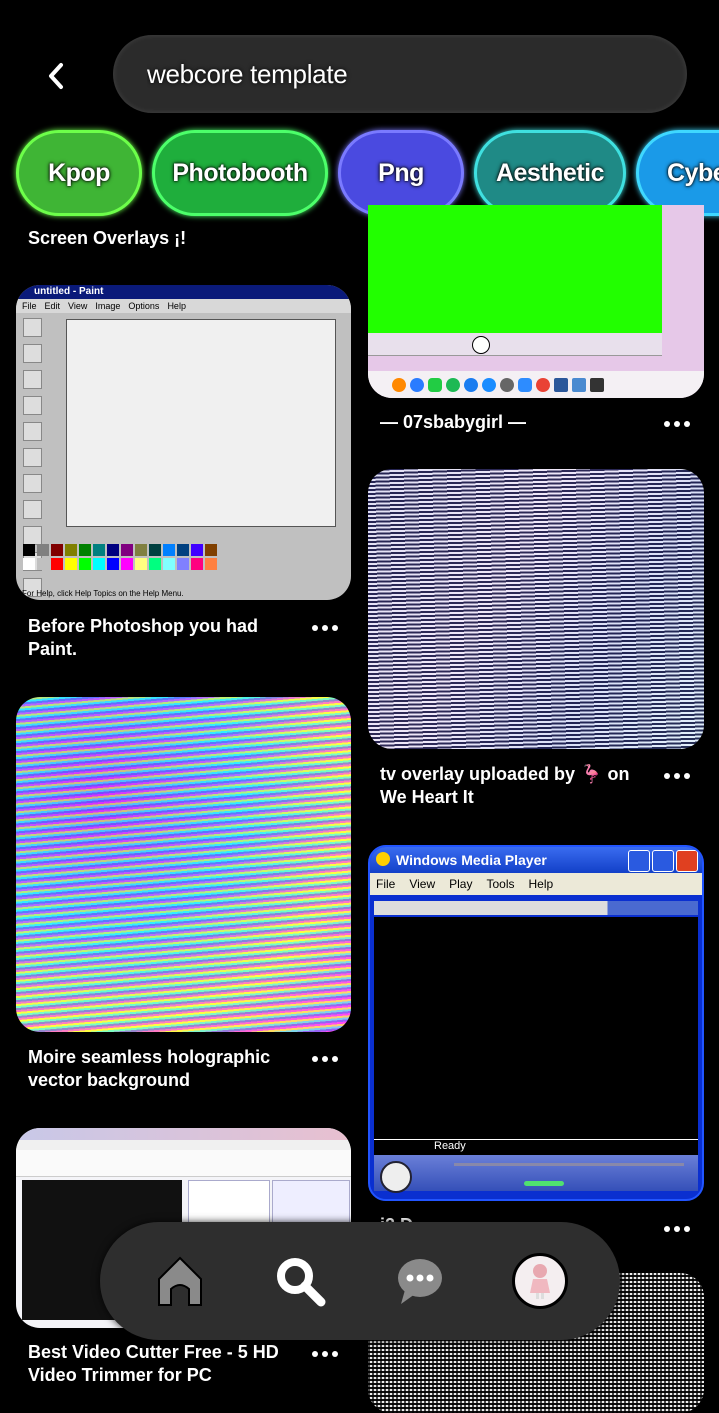  Describe the element at coordinates (144, 306) in the screenshot. I see `paint-menu-options: Options` at that location.